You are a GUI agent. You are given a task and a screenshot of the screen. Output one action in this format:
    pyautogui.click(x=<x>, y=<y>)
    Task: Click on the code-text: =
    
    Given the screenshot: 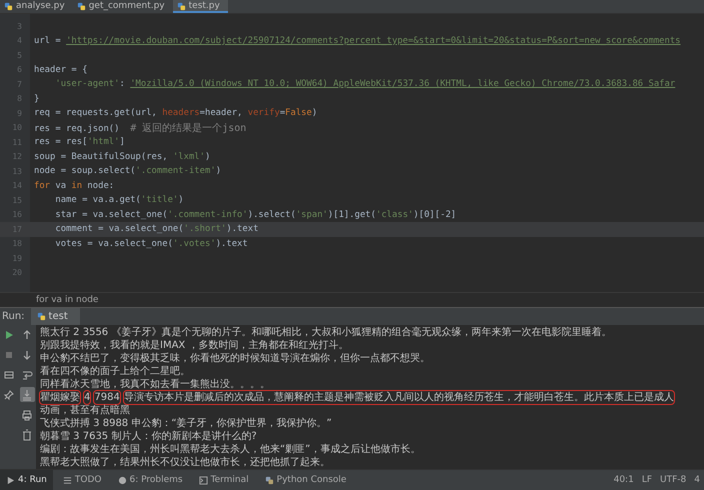 What is the action you would take?
    pyautogui.click(x=283, y=113)
    